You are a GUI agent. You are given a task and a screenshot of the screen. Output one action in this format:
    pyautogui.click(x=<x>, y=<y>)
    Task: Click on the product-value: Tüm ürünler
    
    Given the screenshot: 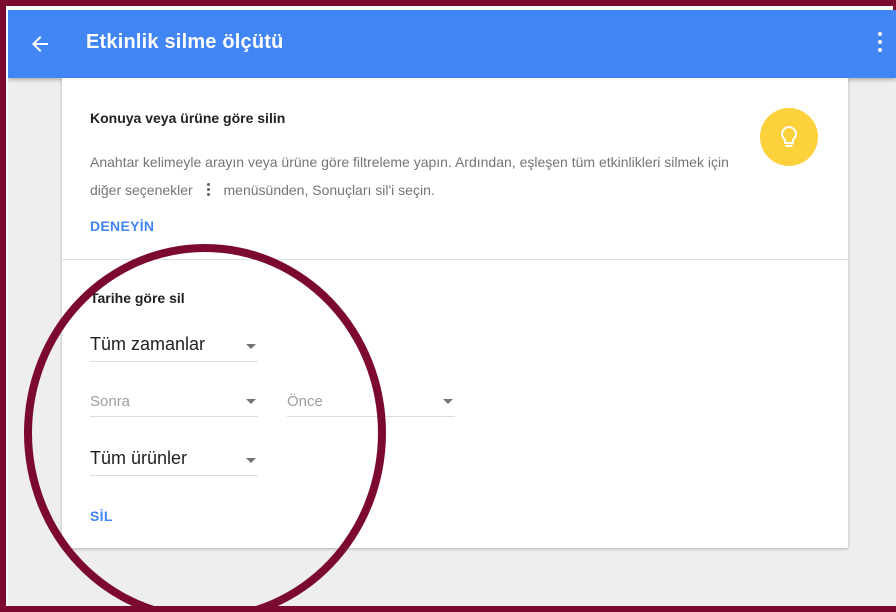 What is the action you would take?
    pyautogui.click(x=139, y=458)
    